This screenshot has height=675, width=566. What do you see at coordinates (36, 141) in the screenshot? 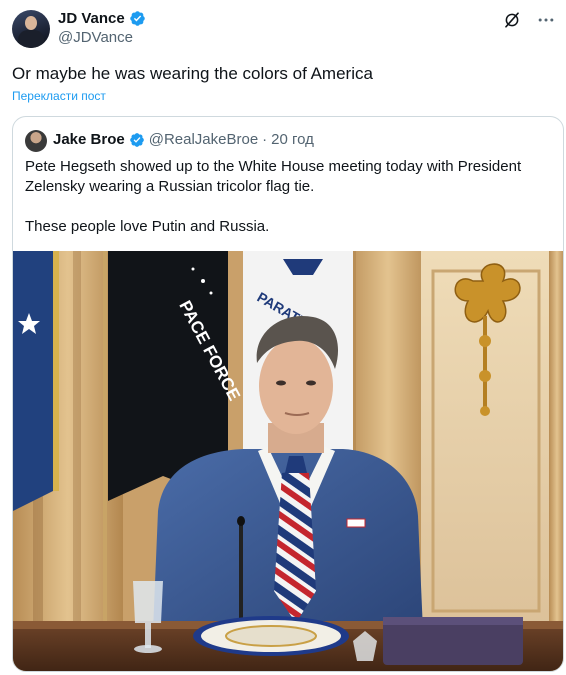
I see `quote-author-avatar` at bounding box center [36, 141].